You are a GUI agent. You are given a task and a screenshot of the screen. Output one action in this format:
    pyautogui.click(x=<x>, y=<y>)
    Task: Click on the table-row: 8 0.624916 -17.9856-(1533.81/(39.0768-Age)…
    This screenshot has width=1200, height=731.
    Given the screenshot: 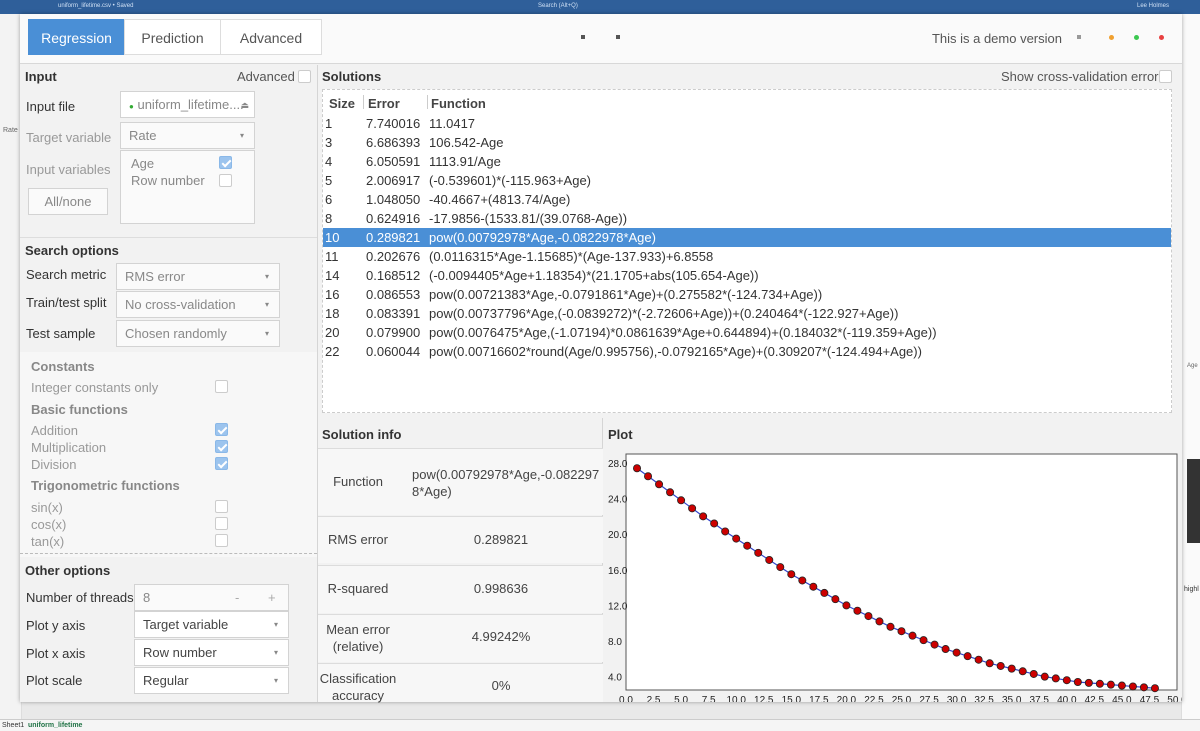 What is the action you would take?
    pyautogui.click(x=747, y=218)
    